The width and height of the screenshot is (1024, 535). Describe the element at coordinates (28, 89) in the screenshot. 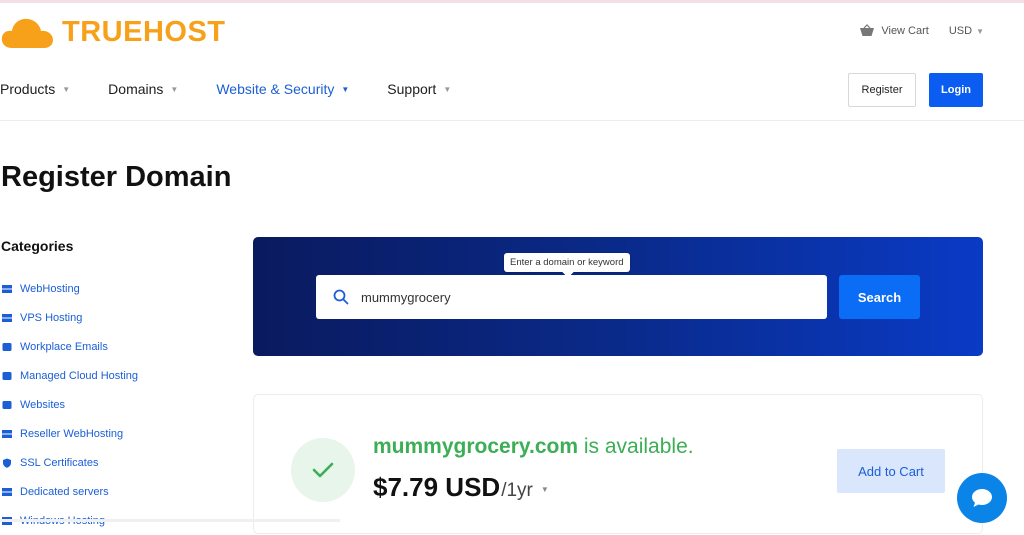

I see `nav-item-label: Products` at that location.